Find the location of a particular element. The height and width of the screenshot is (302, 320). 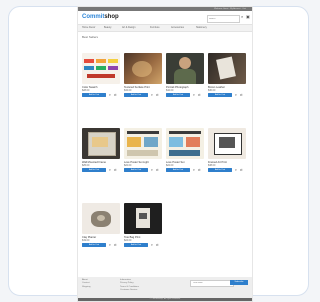

product-card: Brown Leather $30.00 Add to Cart ♥ ⇄ is located at coordinates (227, 83).